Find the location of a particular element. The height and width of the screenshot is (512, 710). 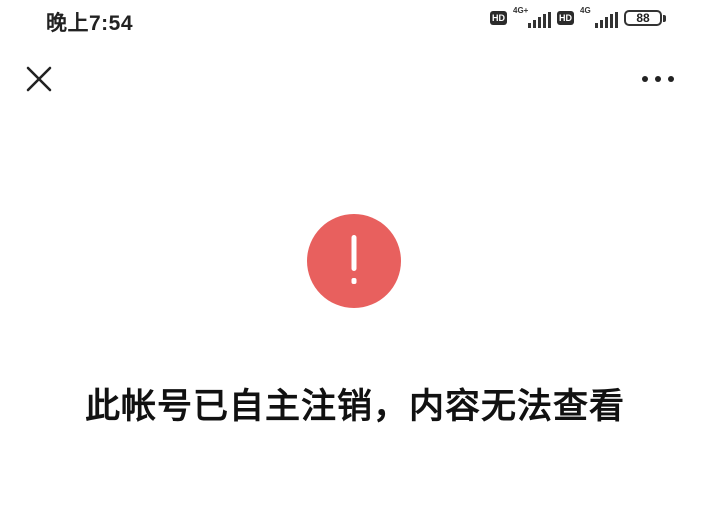

status-time: 晚上7:54 is located at coordinates (90, 23).